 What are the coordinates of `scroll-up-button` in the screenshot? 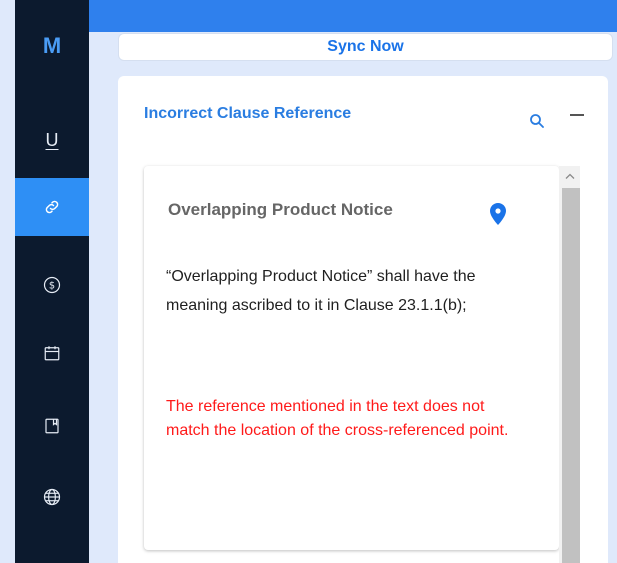 It's located at (569, 176).